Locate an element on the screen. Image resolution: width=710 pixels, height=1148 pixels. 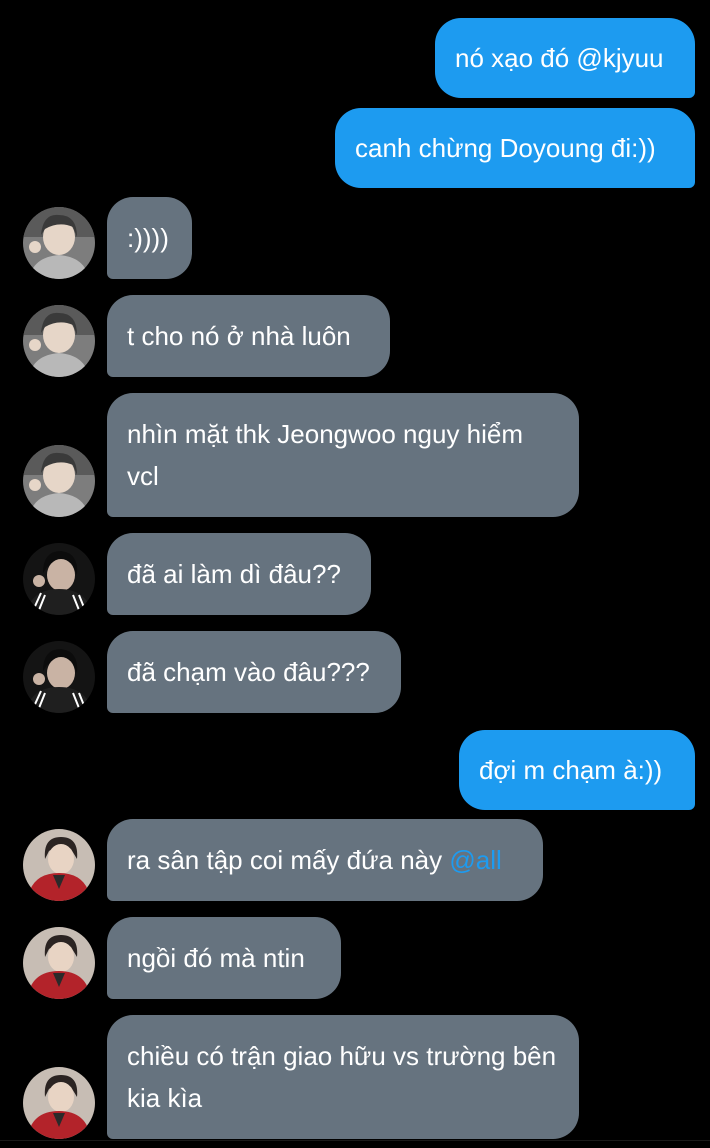
message-text: đợi m chạm à:)) is located at coordinates (571, 770).